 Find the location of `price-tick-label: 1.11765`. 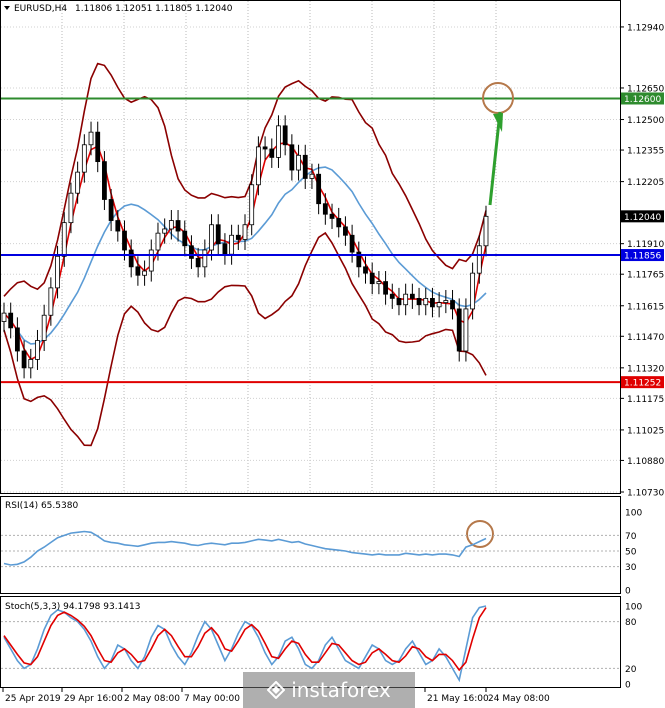

price-tick-label: 1.11765 is located at coordinates (645, 276).